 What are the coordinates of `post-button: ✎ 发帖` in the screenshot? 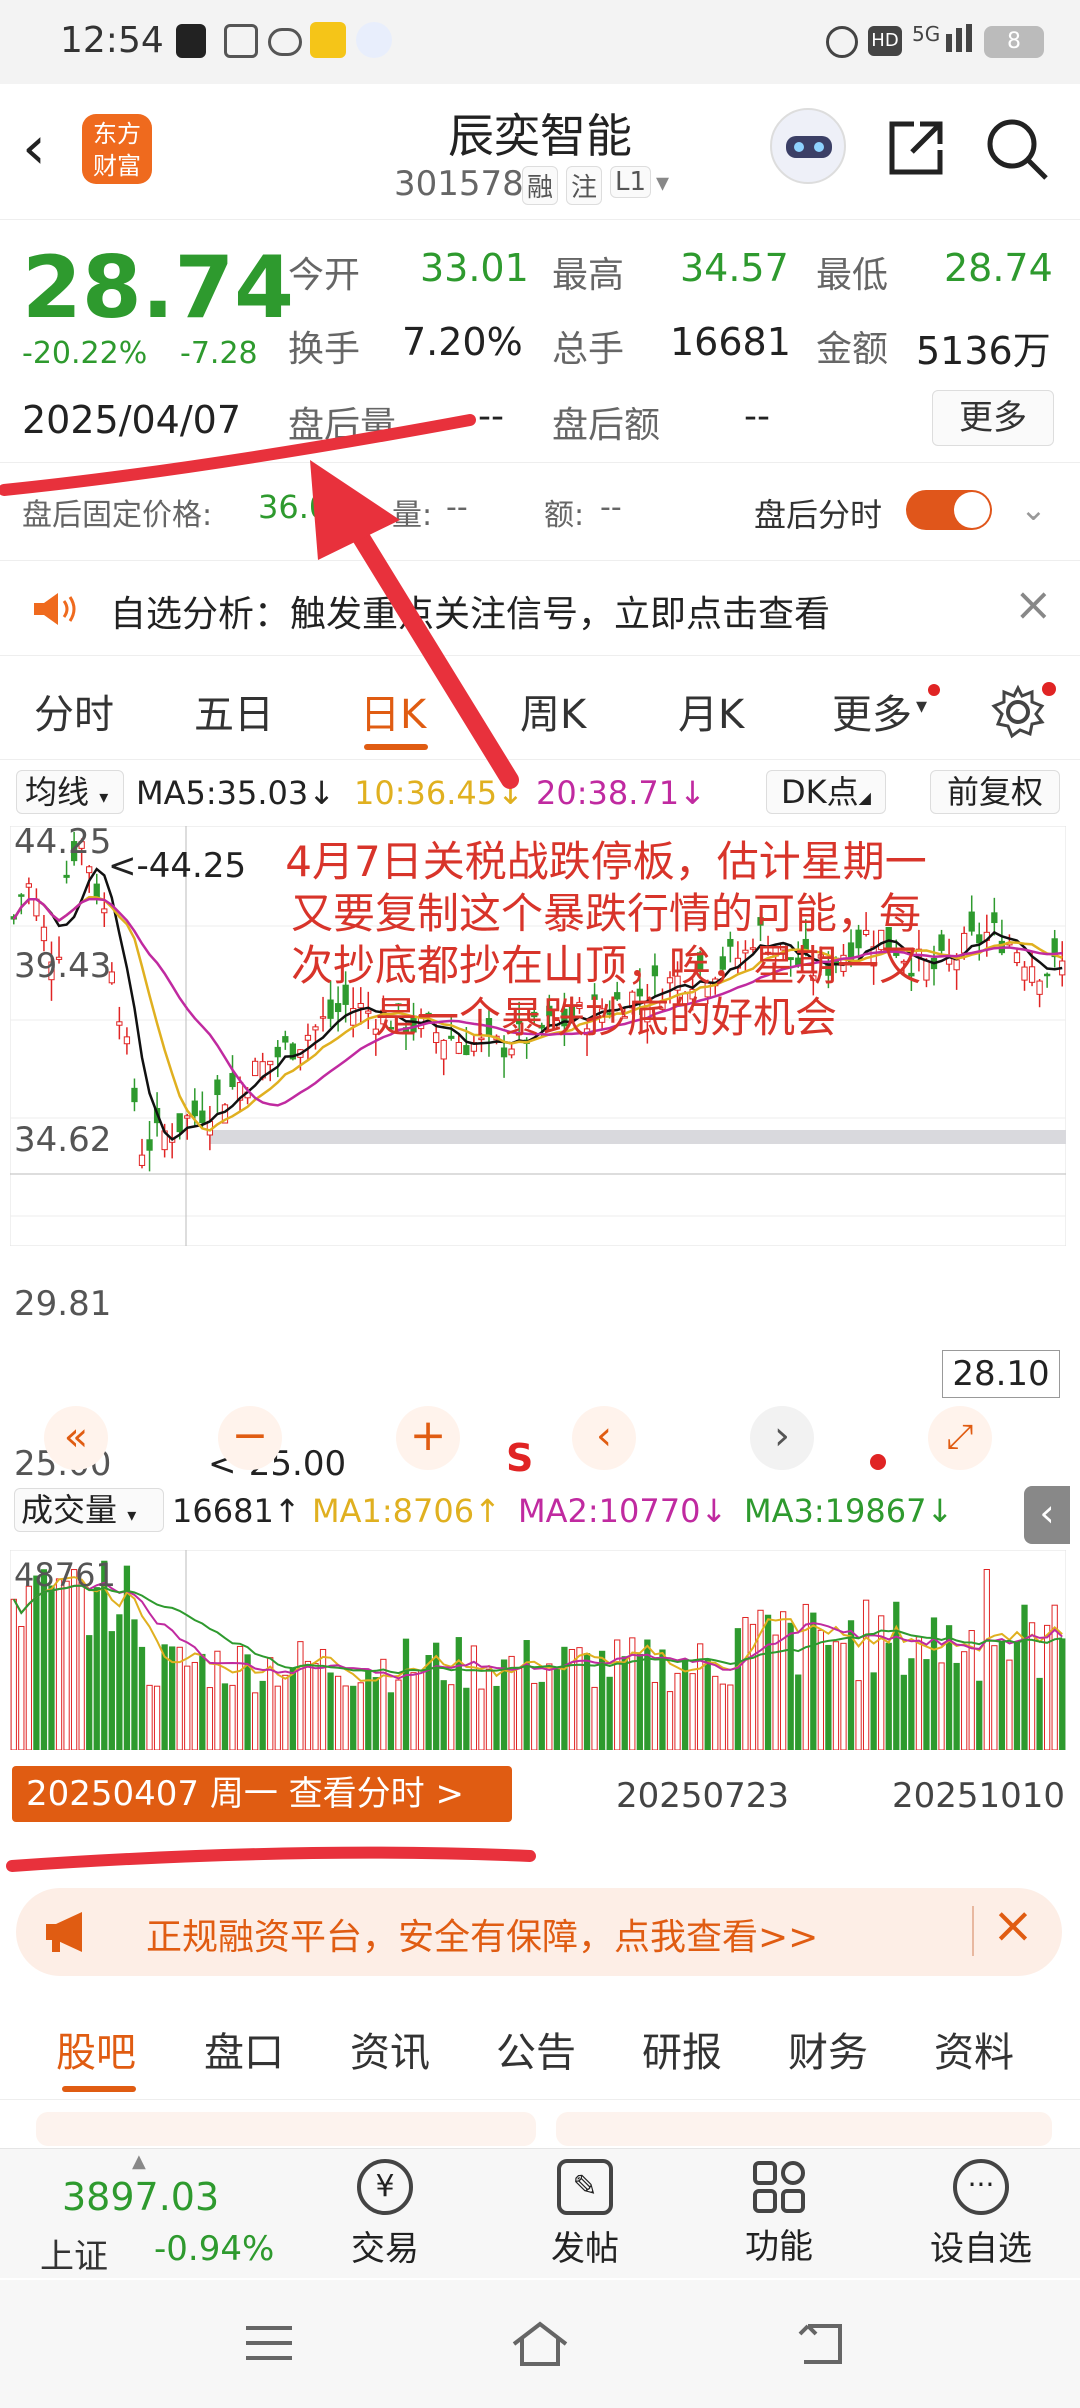 It's located at (585, 2217).